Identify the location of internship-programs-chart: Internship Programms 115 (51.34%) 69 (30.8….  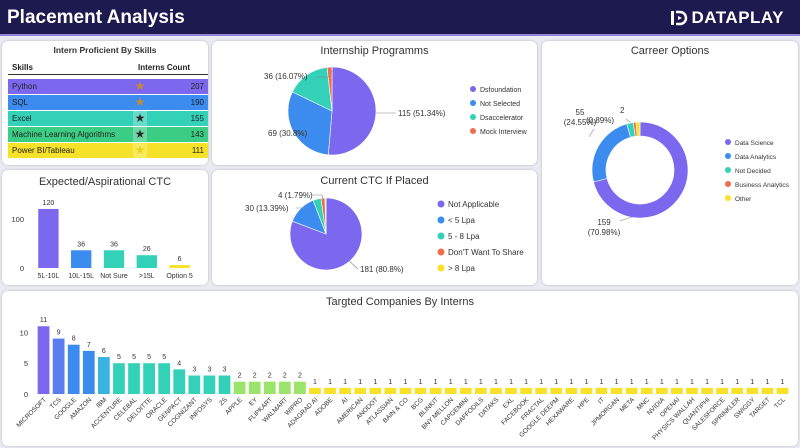
(396, 100).